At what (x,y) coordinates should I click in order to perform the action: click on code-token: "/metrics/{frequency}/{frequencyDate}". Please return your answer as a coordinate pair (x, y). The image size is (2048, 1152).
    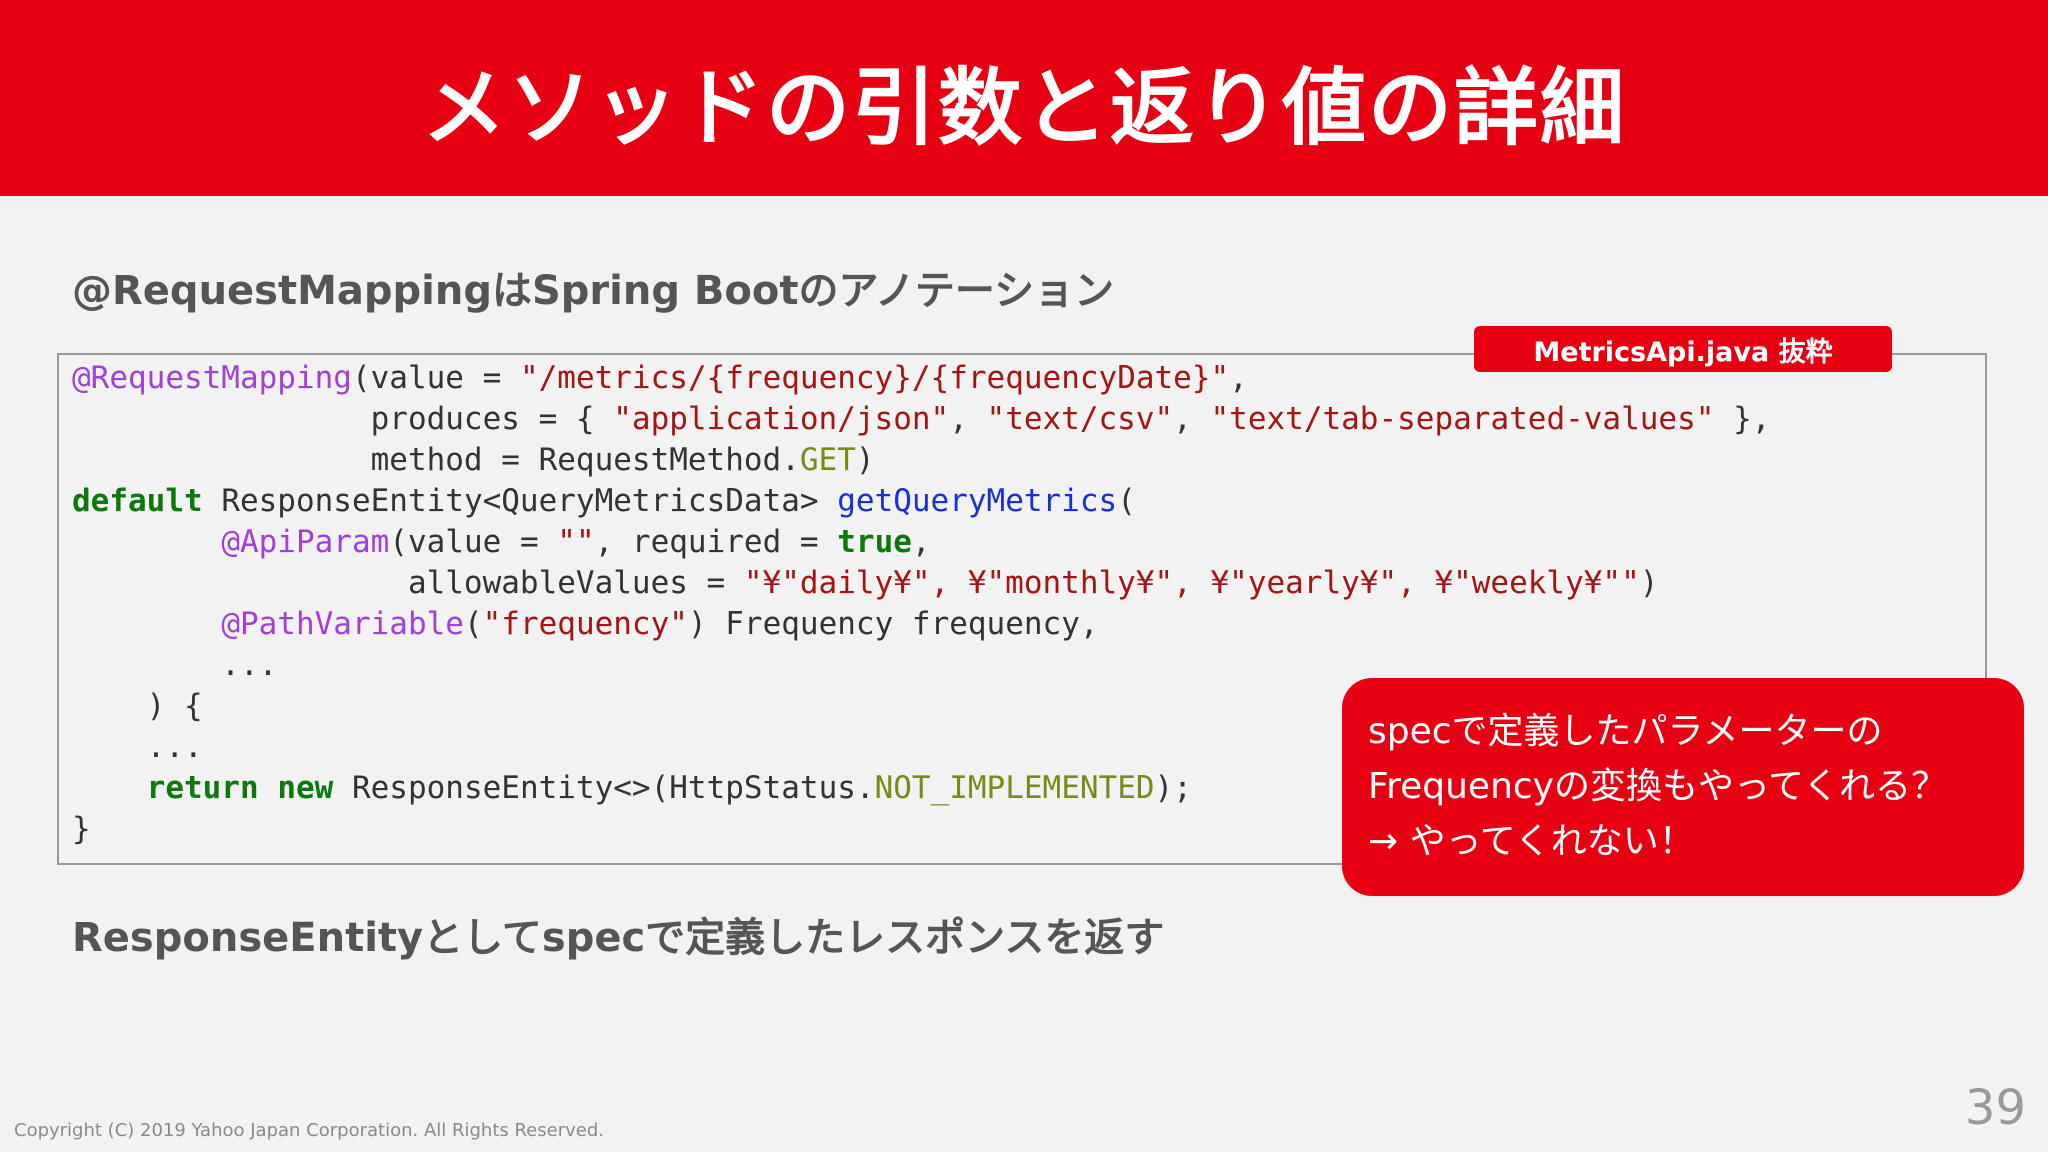
    Looking at the image, I should click on (874, 378).